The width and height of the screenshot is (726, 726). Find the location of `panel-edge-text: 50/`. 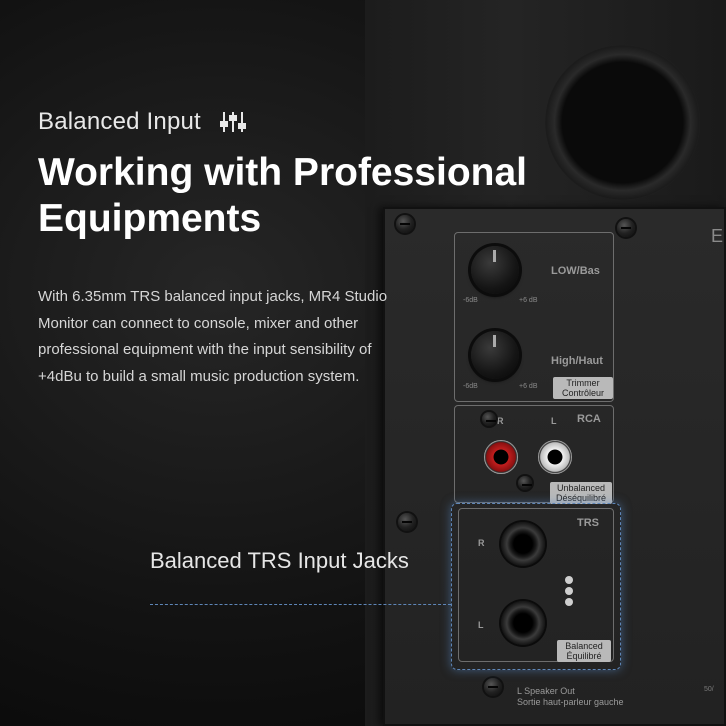

panel-edge-text: 50/ is located at coordinates (709, 689).